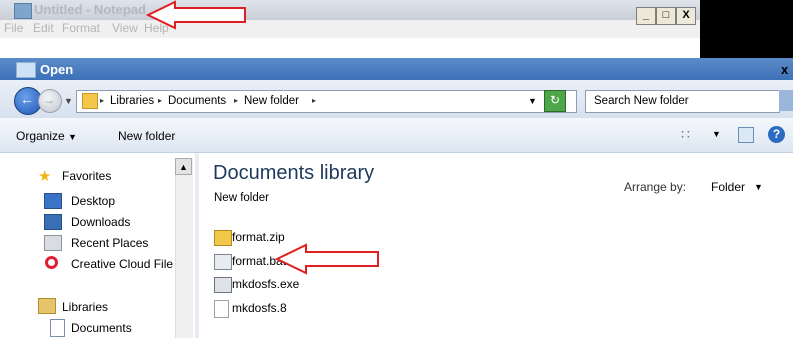 The image size is (793, 338). Describe the element at coordinates (184, 248) in the screenshot. I see `nav-scrollbar` at that location.